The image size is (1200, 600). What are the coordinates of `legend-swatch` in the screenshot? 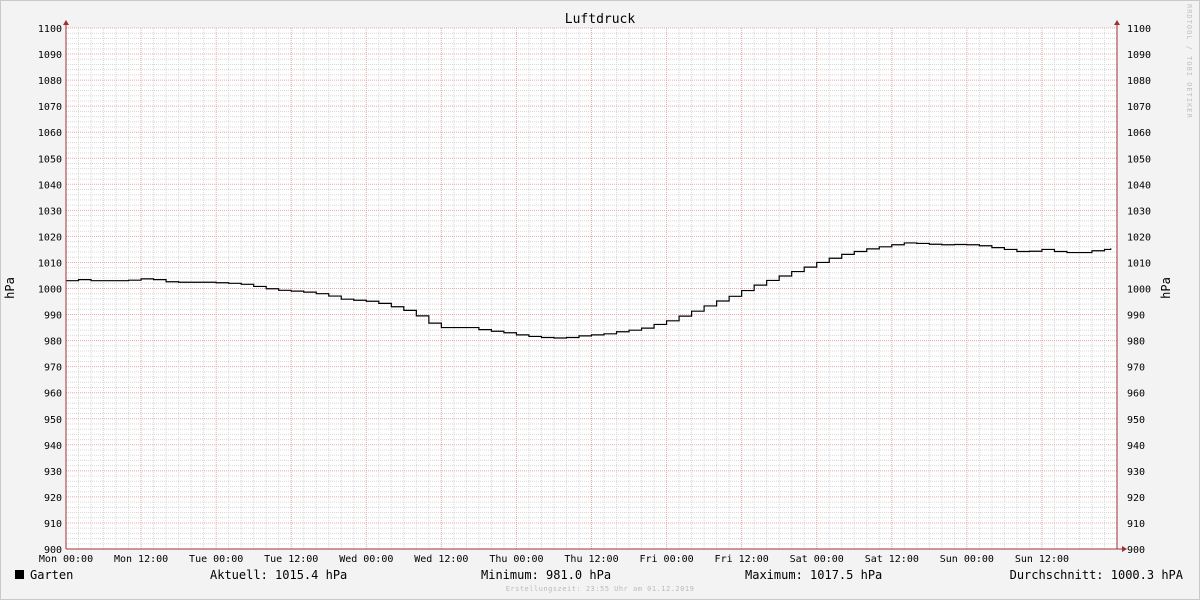 It's located at (19, 574).